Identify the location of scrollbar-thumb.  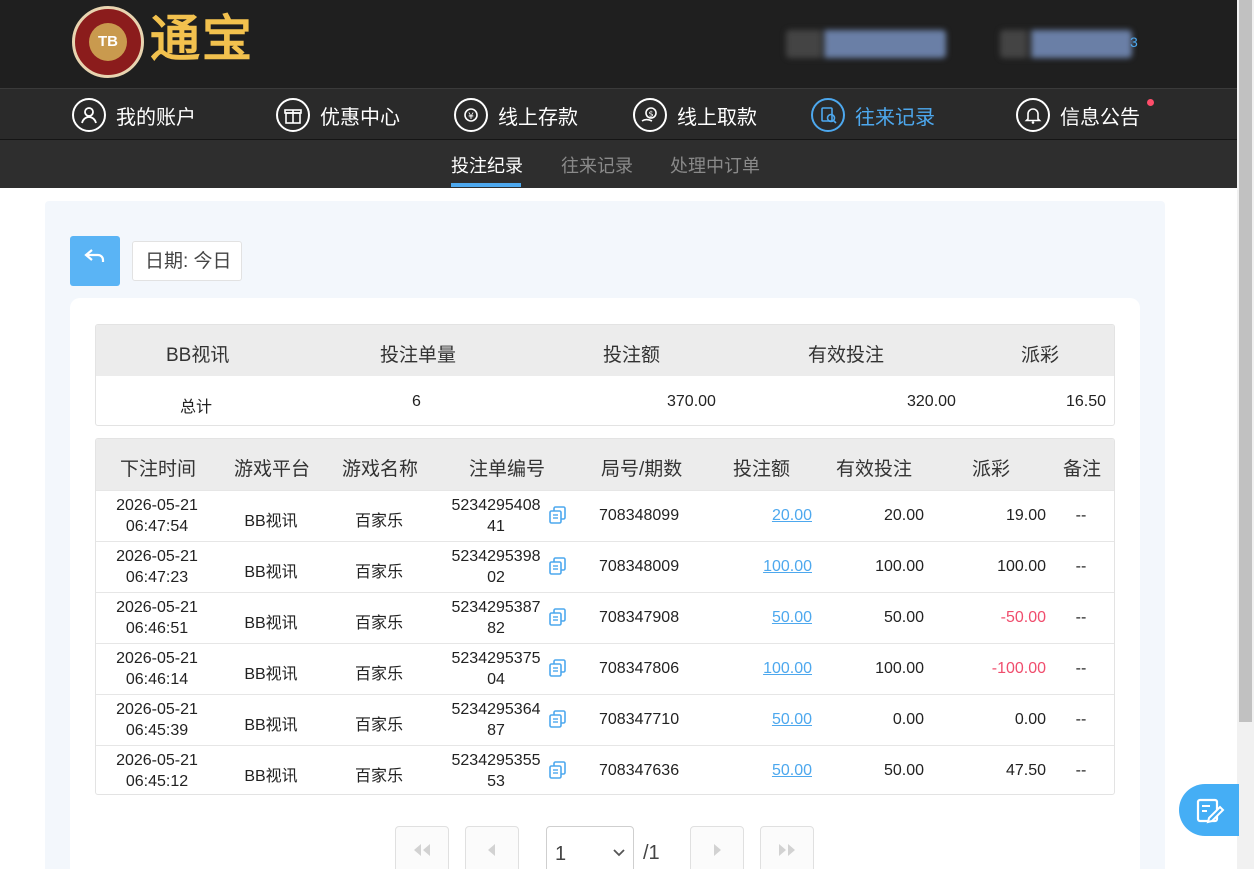
(1245, 361).